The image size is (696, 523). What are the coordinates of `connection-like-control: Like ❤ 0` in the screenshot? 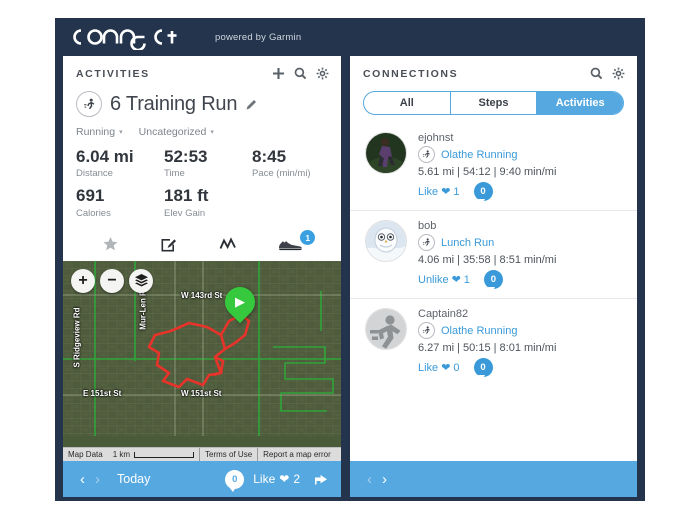 It's located at (439, 368).